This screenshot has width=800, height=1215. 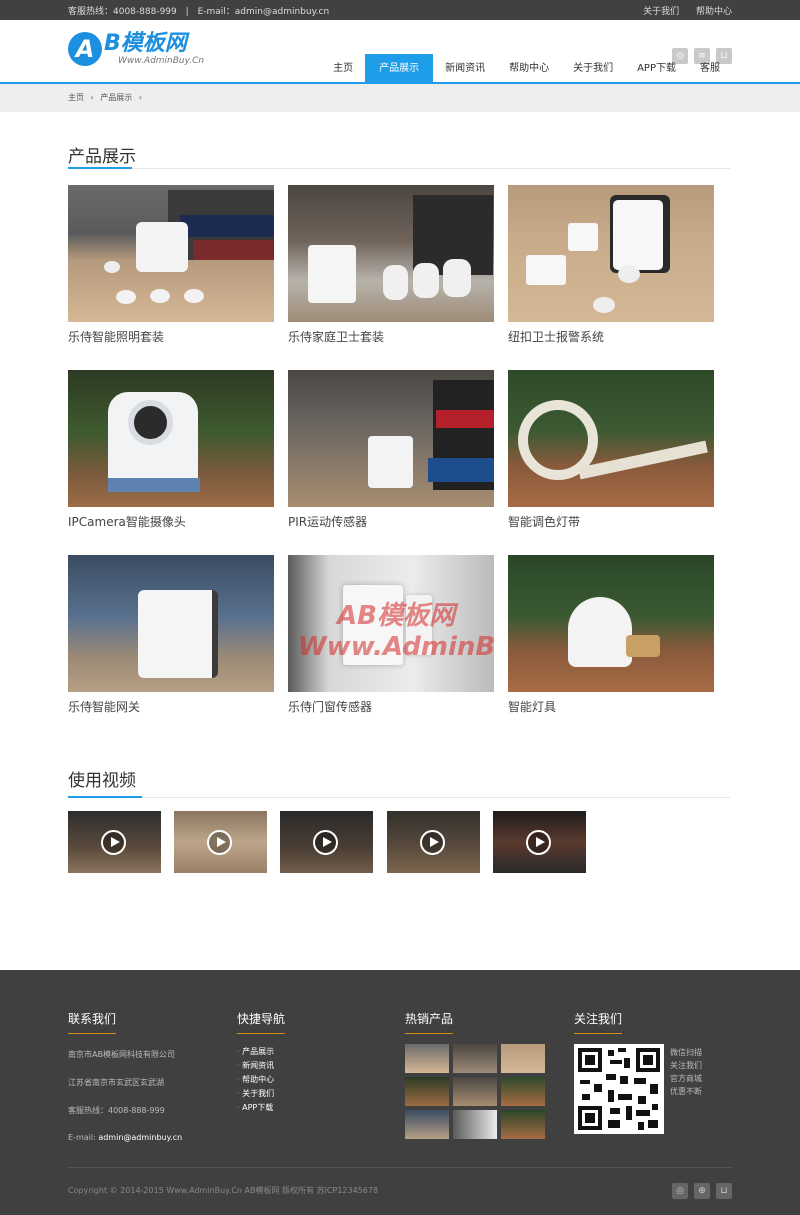 I want to click on follow-line: 优惠不断, so click(x=686, y=1091).